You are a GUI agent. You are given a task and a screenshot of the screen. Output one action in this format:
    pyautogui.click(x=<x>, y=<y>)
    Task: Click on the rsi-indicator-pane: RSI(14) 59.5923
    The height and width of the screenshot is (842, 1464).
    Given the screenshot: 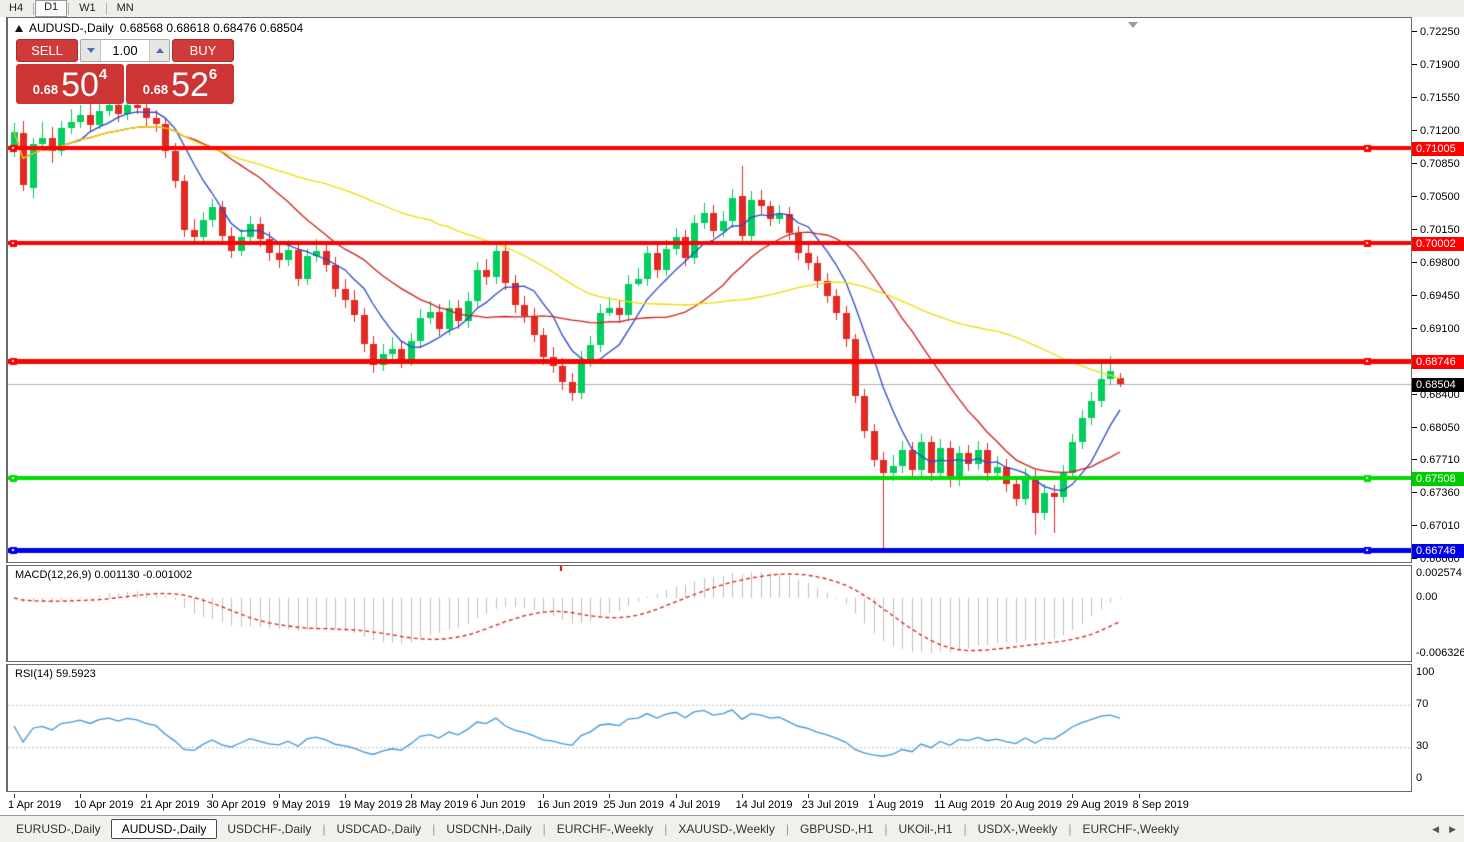 What is the action you would take?
    pyautogui.click(x=709, y=728)
    